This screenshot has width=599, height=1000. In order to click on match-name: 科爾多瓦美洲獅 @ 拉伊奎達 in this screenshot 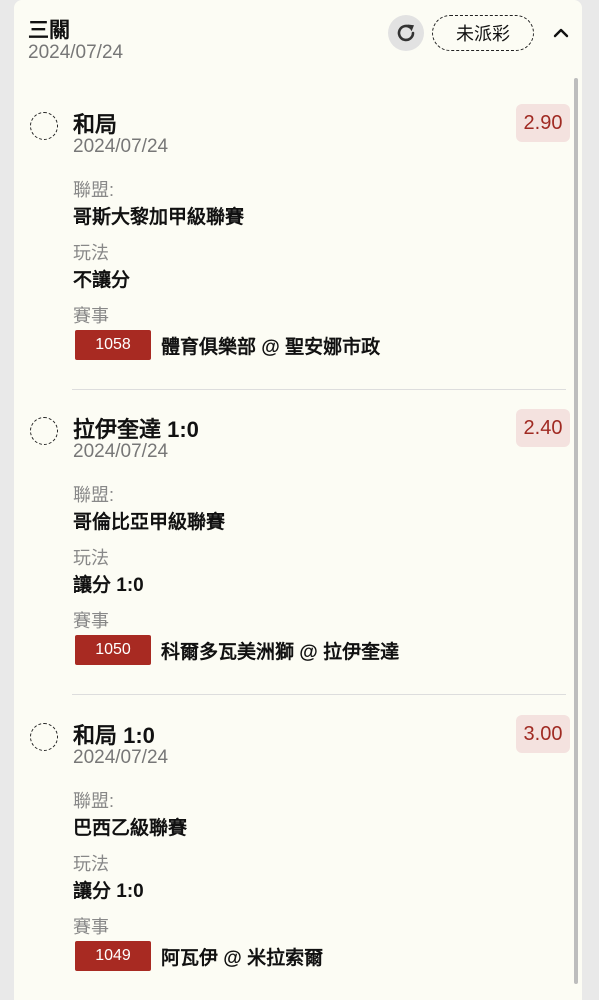, I will do `click(280, 652)`.